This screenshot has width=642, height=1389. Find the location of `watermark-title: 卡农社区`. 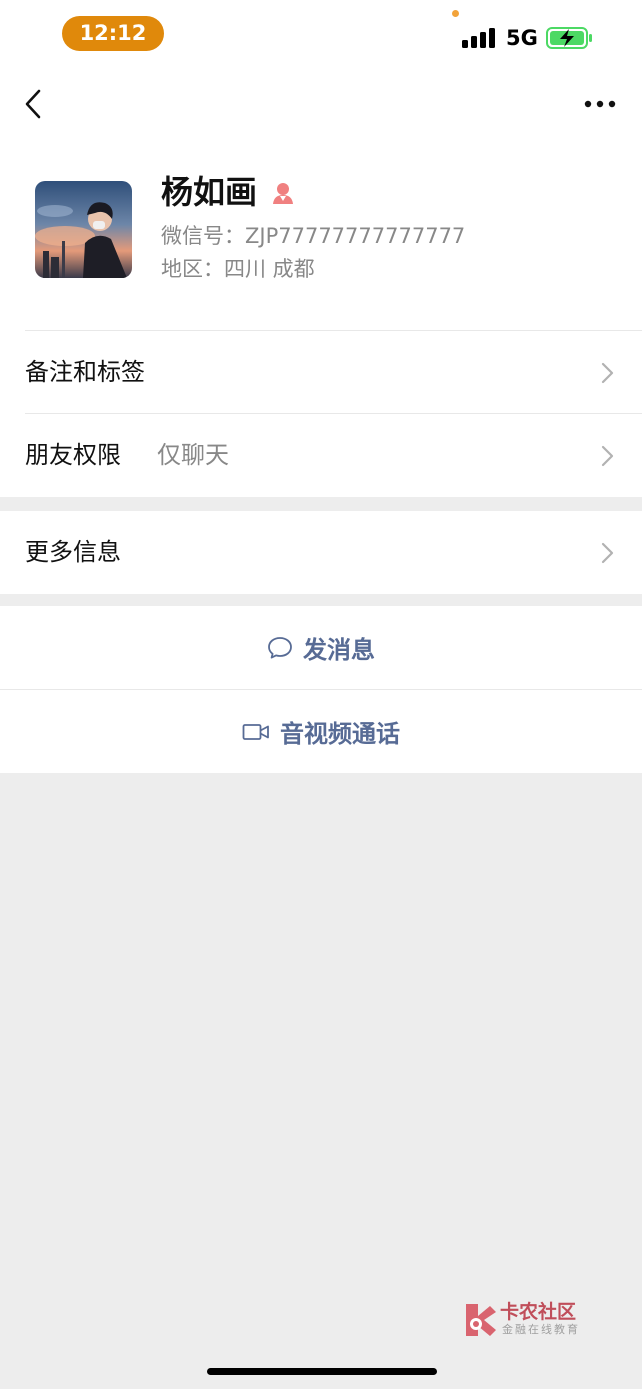

watermark-title: 卡农社区 is located at coordinates (538, 1312).